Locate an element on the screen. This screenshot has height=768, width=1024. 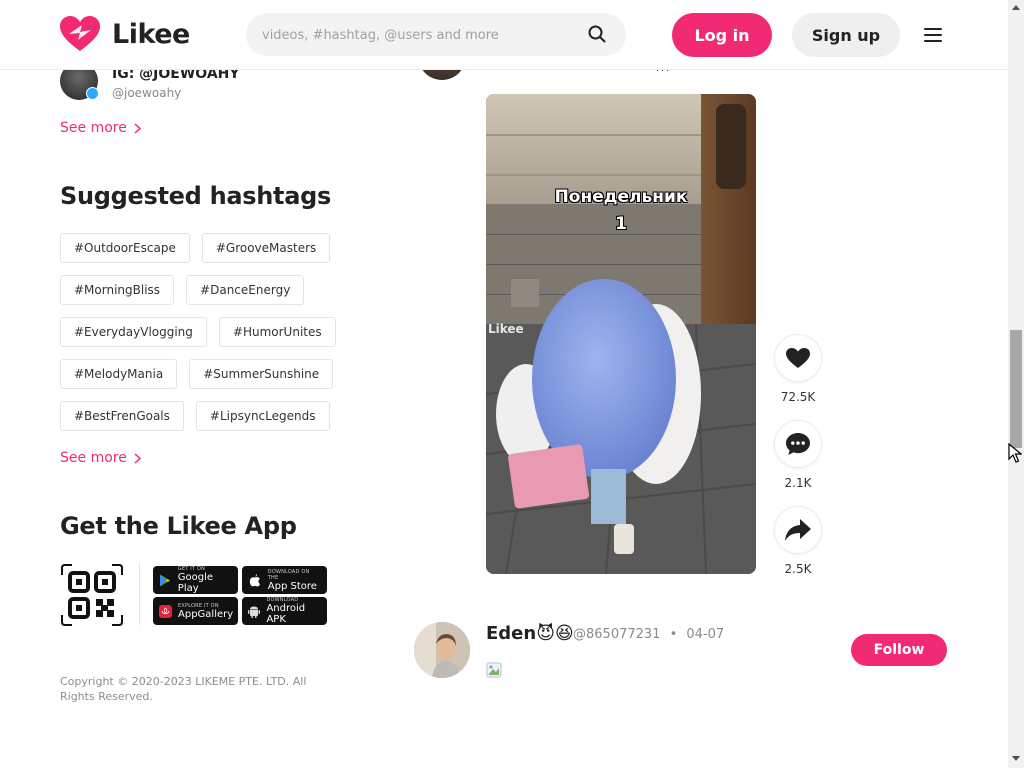
comment-count: 2.1K is located at coordinates (798, 483).